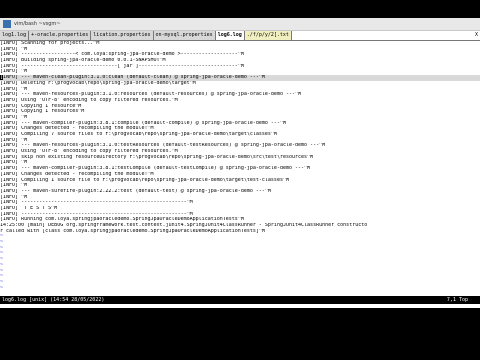  Describe the element at coordinates (476, 35) in the screenshot. I see `close-tab-icon: X` at that location.